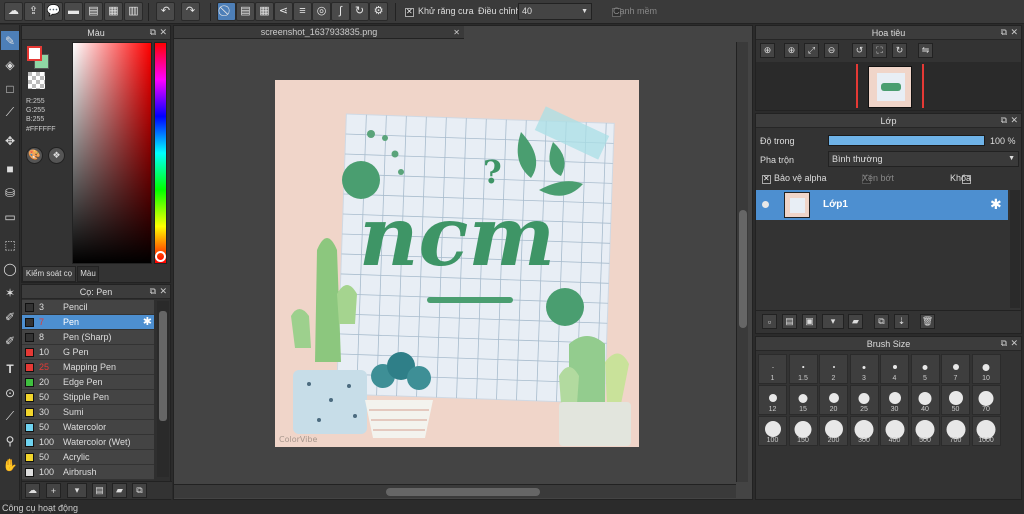 The width and height of the screenshot is (1024, 514). I want to click on tab-color: Màu, so click(88, 274).